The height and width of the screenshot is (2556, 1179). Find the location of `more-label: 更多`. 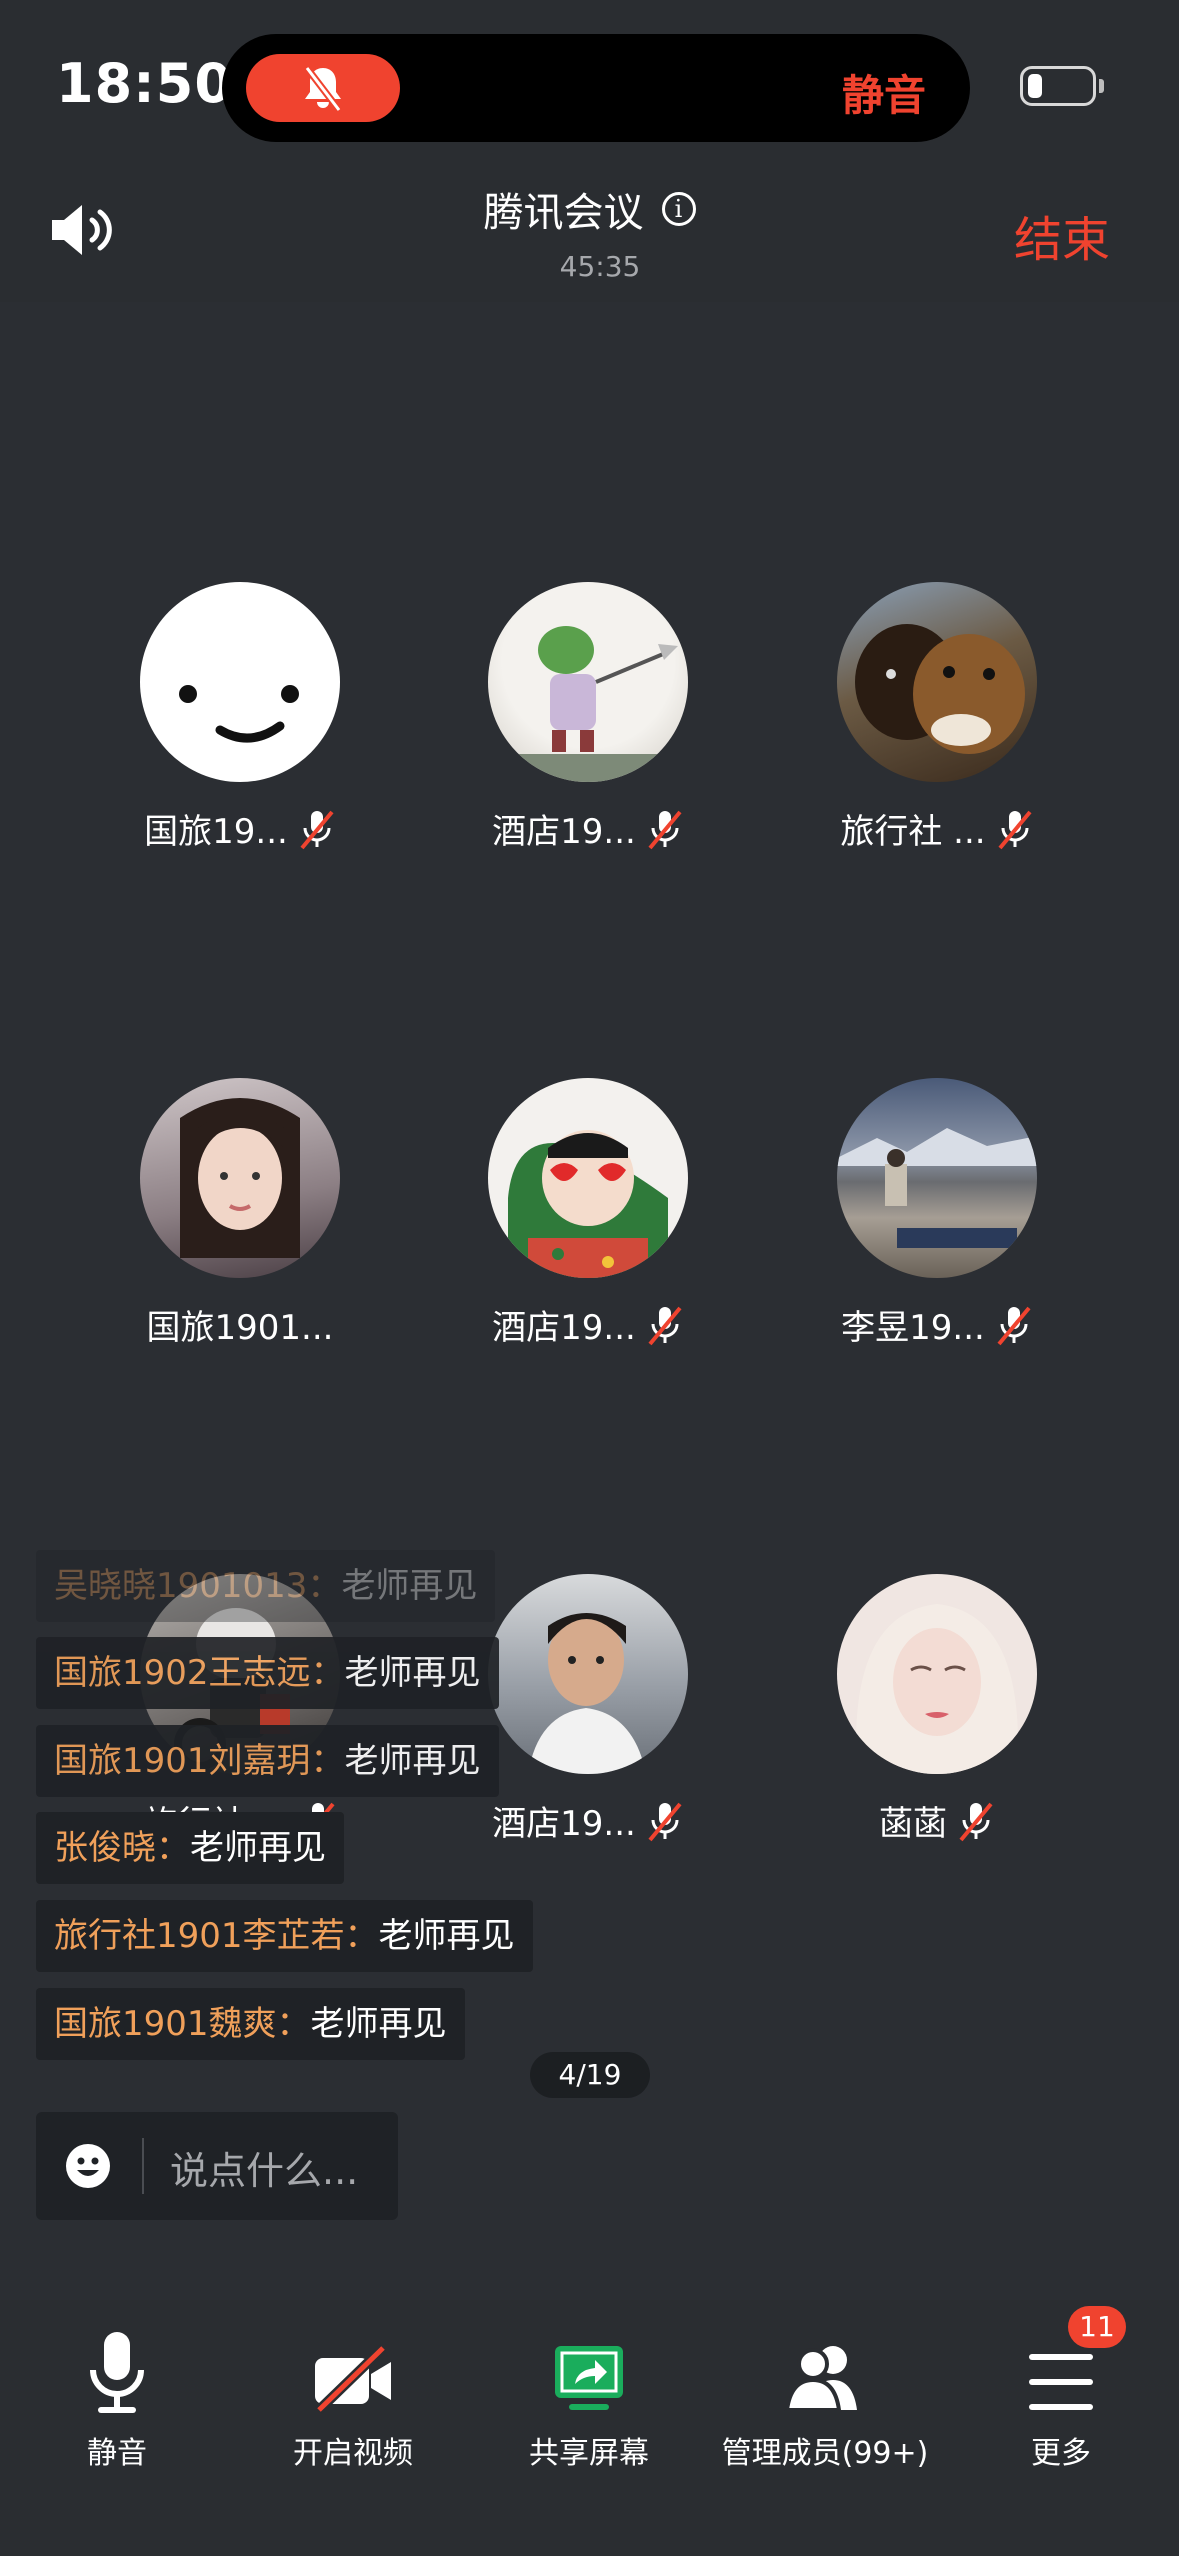

more-label: 更多 is located at coordinates (1061, 2453).